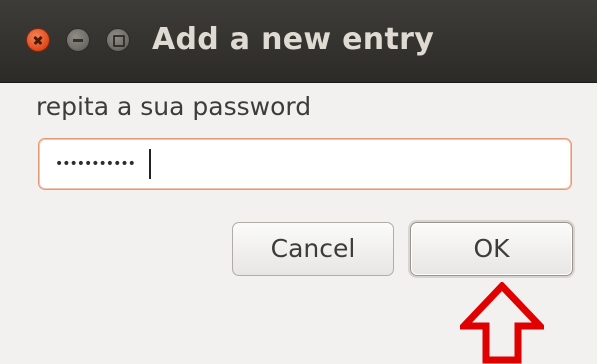  What do you see at coordinates (38, 40) in the screenshot?
I see `close-icon` at bounding box center [38, 40].